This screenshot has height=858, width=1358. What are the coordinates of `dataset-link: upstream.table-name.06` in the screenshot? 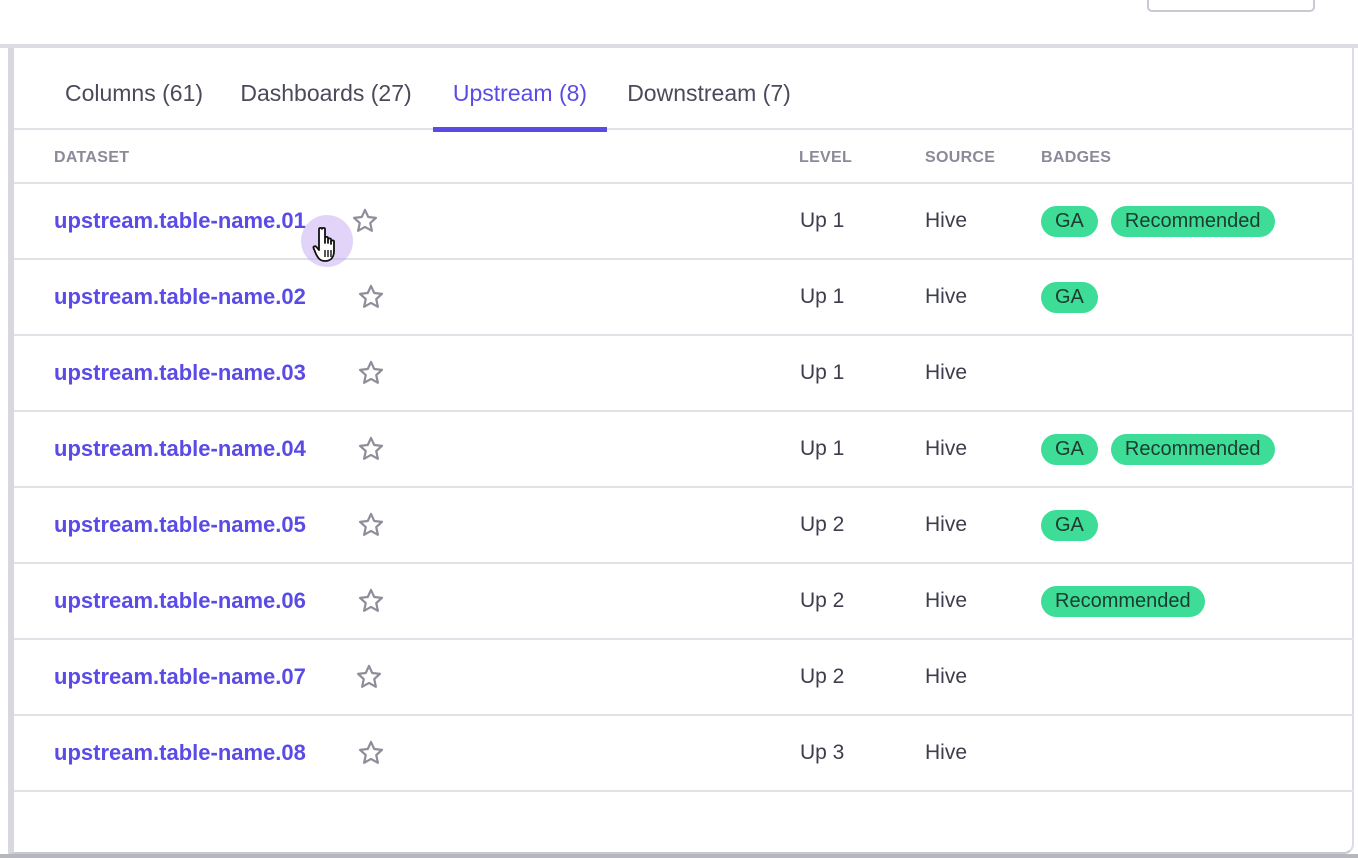 It's located at (180, 601).